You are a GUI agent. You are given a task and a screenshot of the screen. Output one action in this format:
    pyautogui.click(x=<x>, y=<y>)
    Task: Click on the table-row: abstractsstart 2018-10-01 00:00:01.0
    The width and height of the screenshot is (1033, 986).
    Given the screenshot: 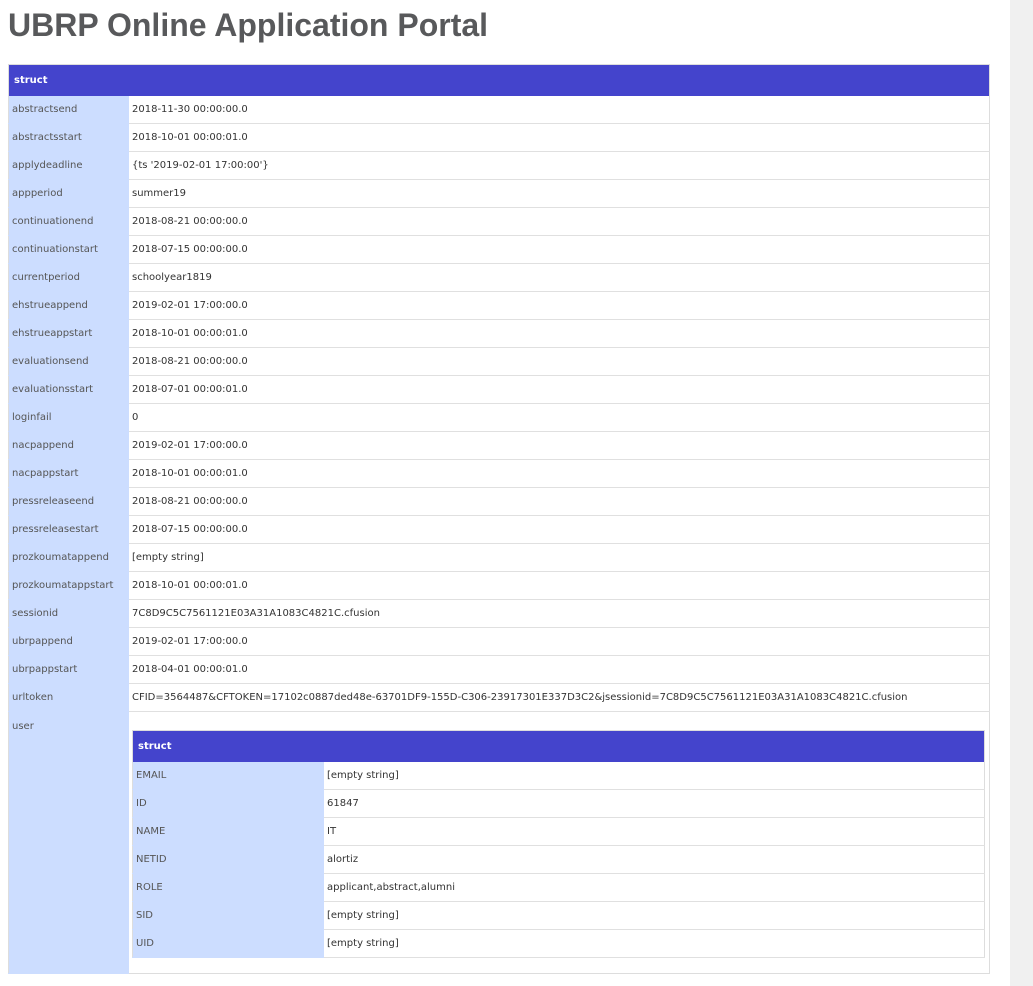 What is the action you would take?
    pyautogui.click(x=499, y=137)
    